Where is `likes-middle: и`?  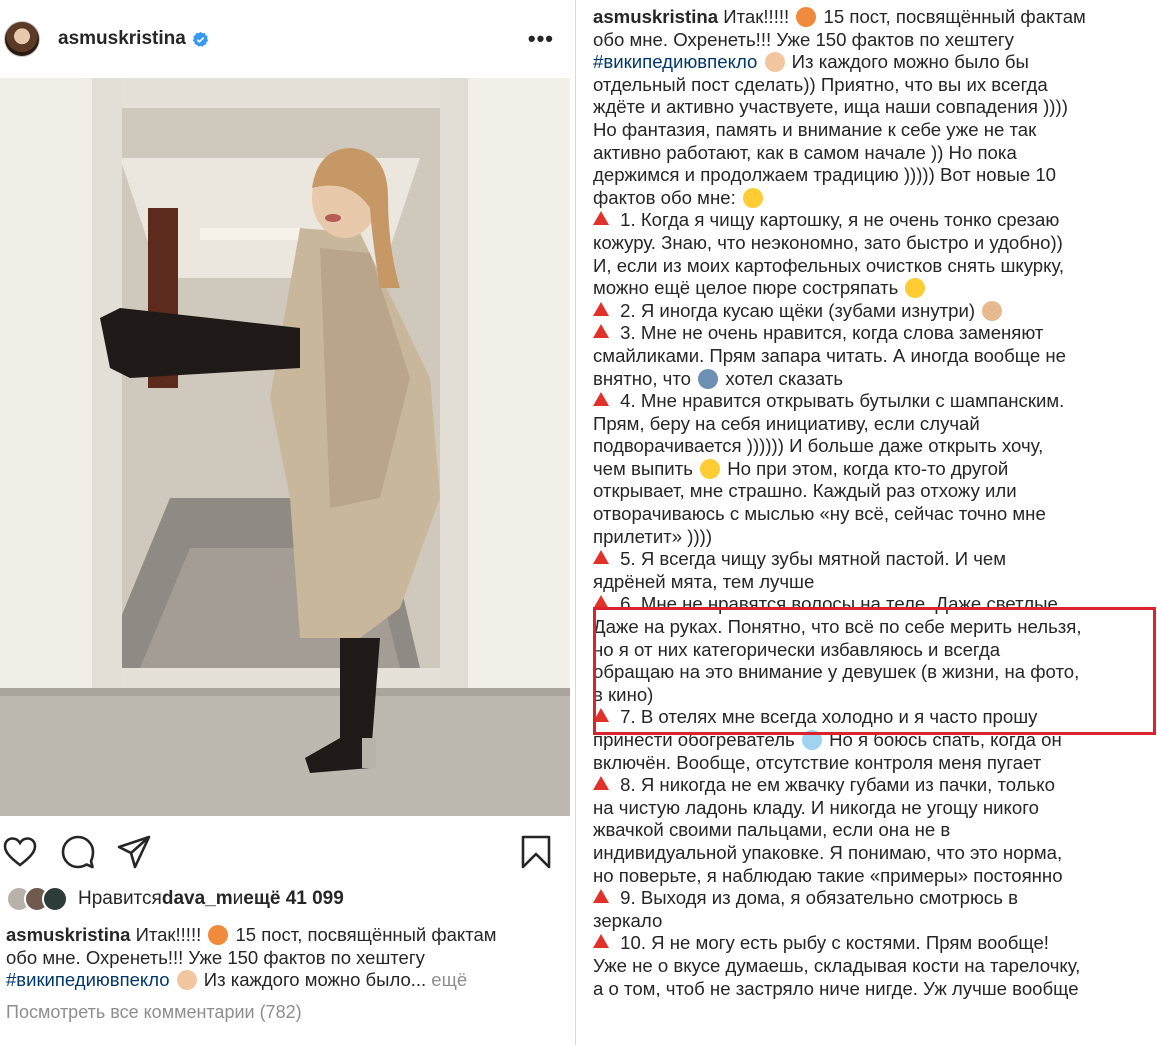 likes-middle: и is located at coordinates (238, 898).